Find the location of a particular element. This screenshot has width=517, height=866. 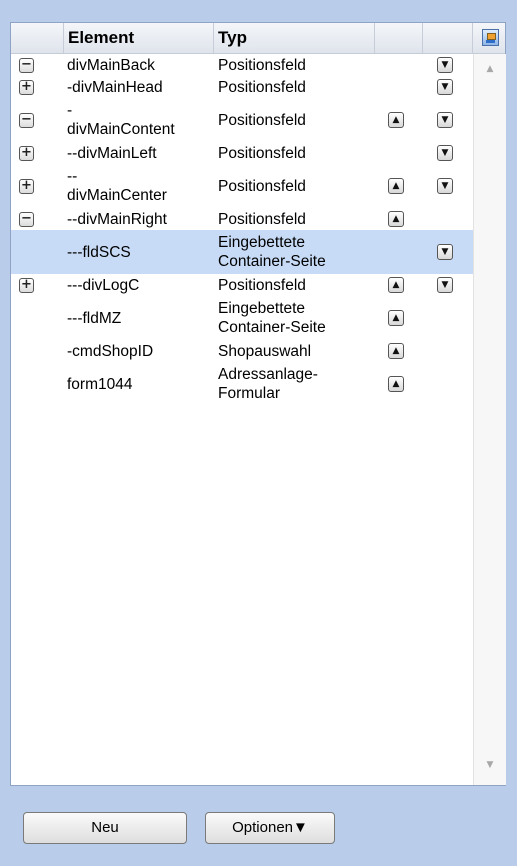

table-header: Element Typ is located at coordinates (258, 38).